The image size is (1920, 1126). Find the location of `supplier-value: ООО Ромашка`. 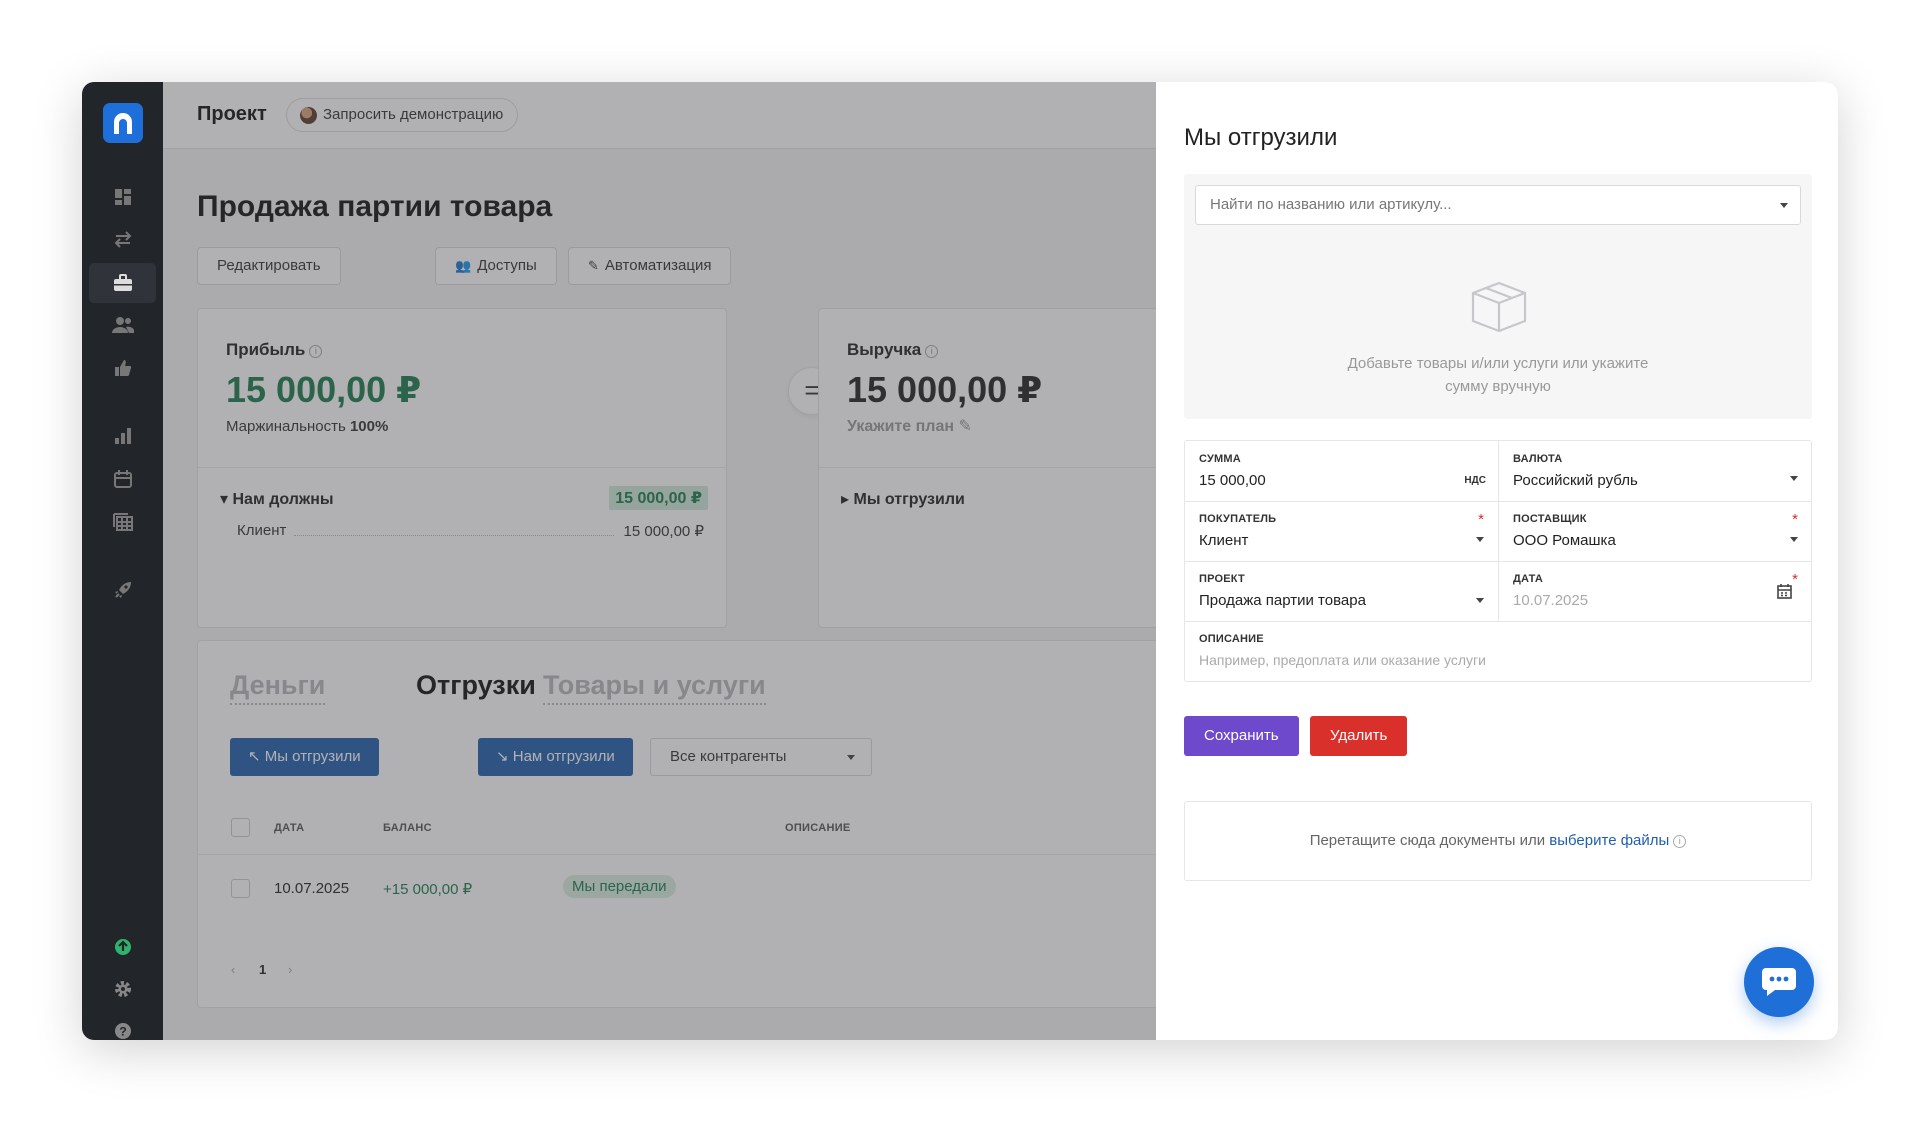

supplier-value: ООО Ромашка is located at coordinates (1564, 540).